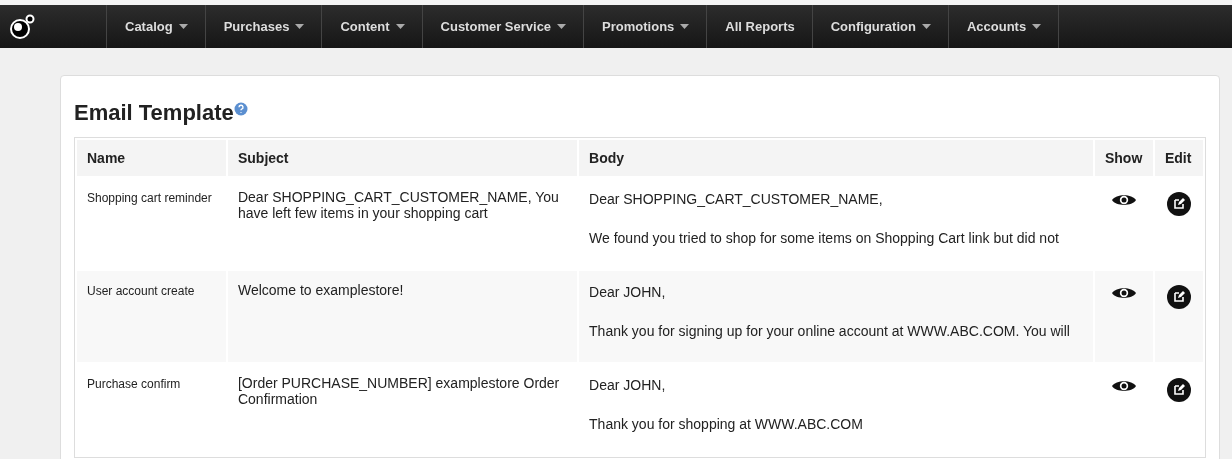 This screenshot has width=1232, height=459. What do you see at coordinates (264, 26) in the screenshot?
I see `nav-menu-item: Purchases` at bounding box center [264, 26].